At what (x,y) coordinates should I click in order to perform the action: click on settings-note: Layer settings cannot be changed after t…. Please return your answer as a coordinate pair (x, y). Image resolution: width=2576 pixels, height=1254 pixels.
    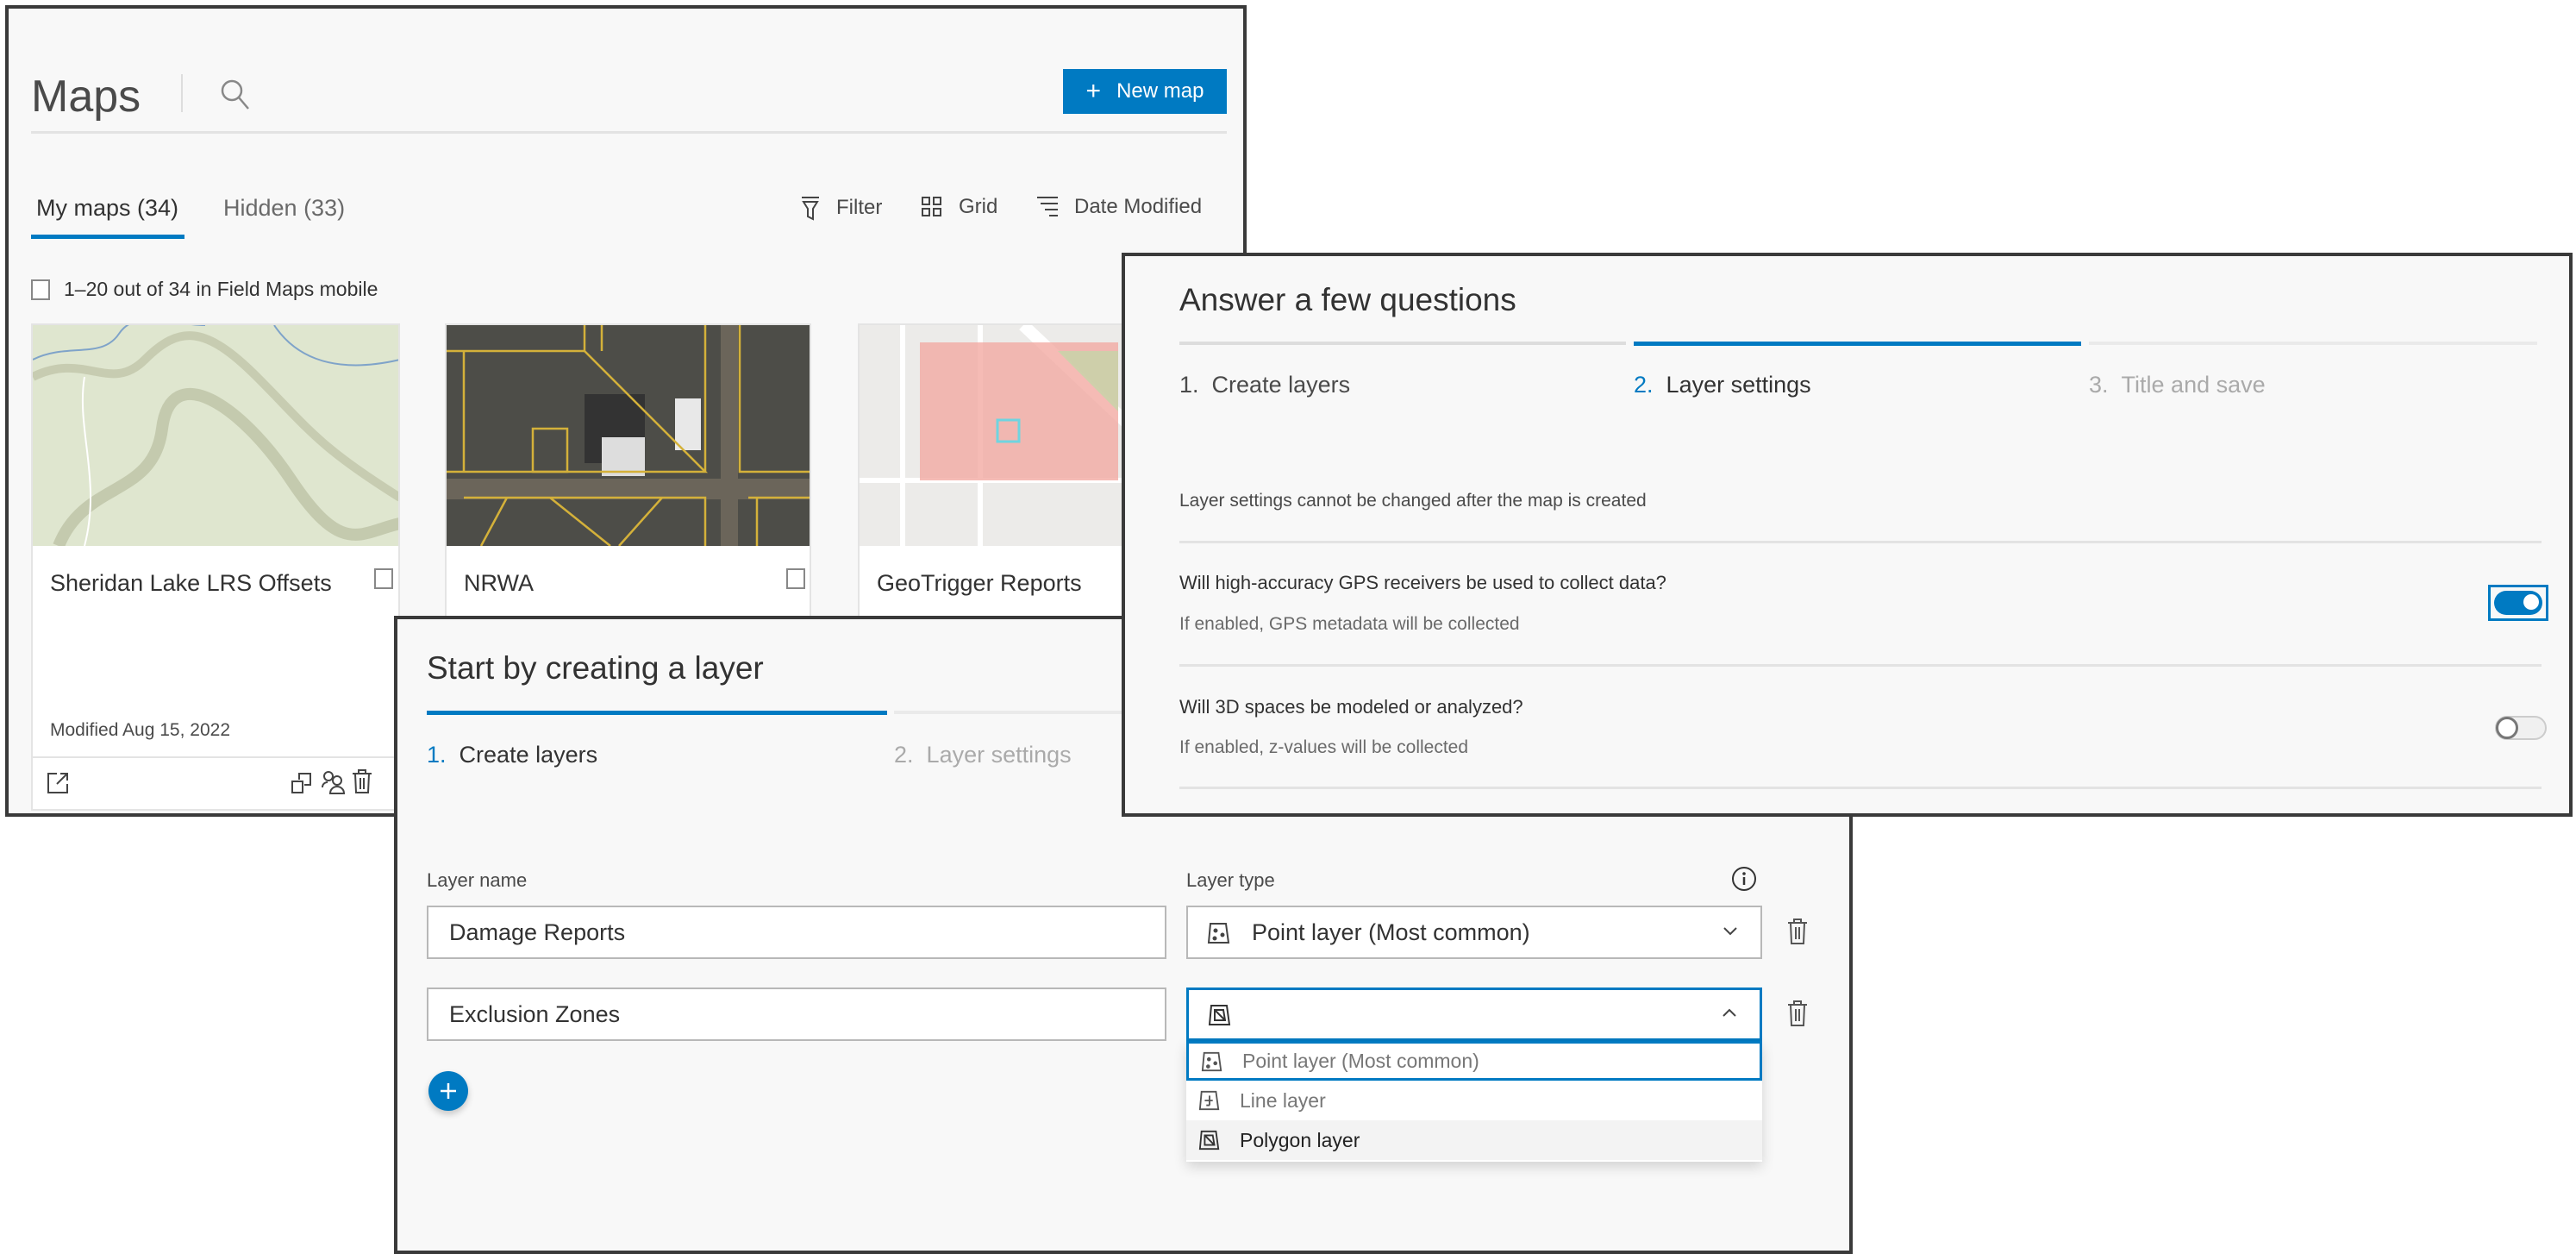
    Looking at the image, I should click on (1413, 501).